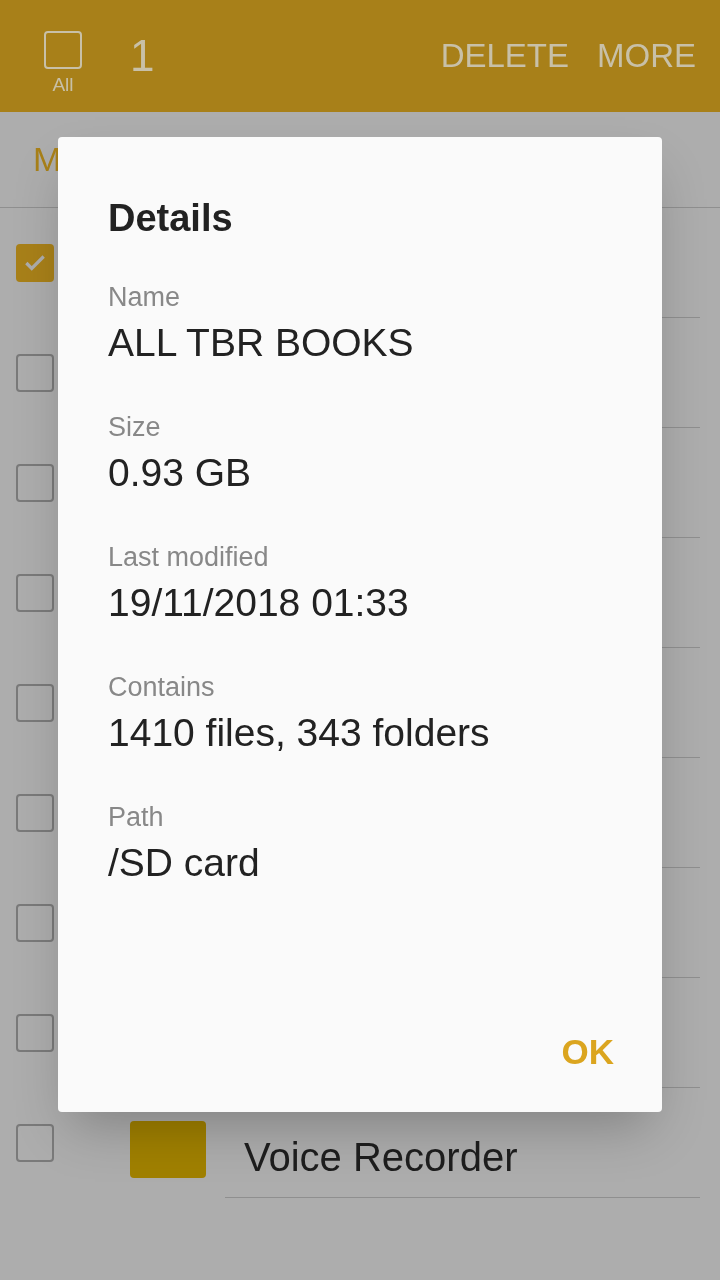 The height and width of the screenshot is (1280, 720). Describe the element at coordinates (381, 1157) in the screenshot. I see `folder-name: Voice Recorder` at that location.